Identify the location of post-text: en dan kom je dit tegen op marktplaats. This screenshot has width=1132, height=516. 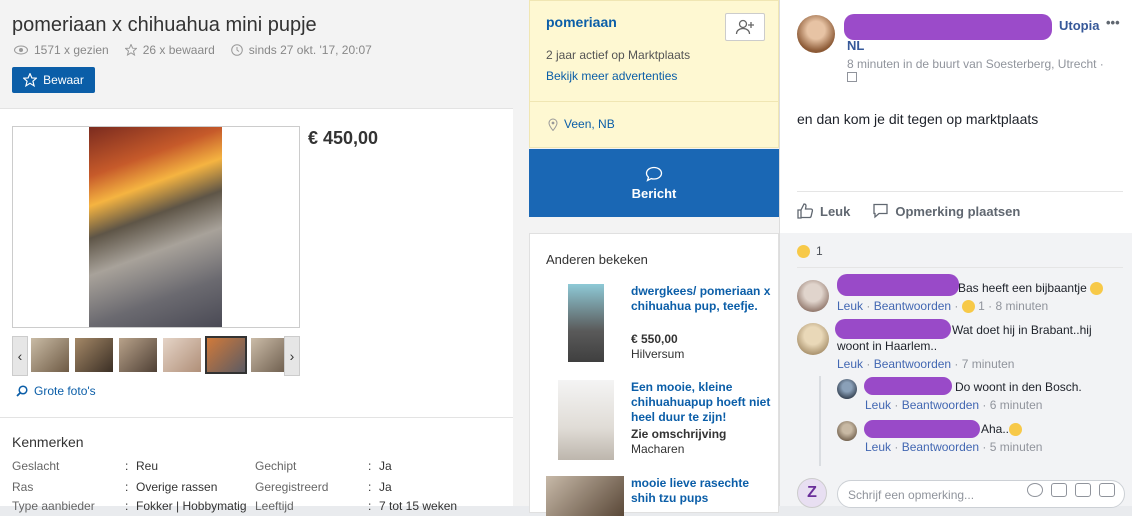
(918, 119).